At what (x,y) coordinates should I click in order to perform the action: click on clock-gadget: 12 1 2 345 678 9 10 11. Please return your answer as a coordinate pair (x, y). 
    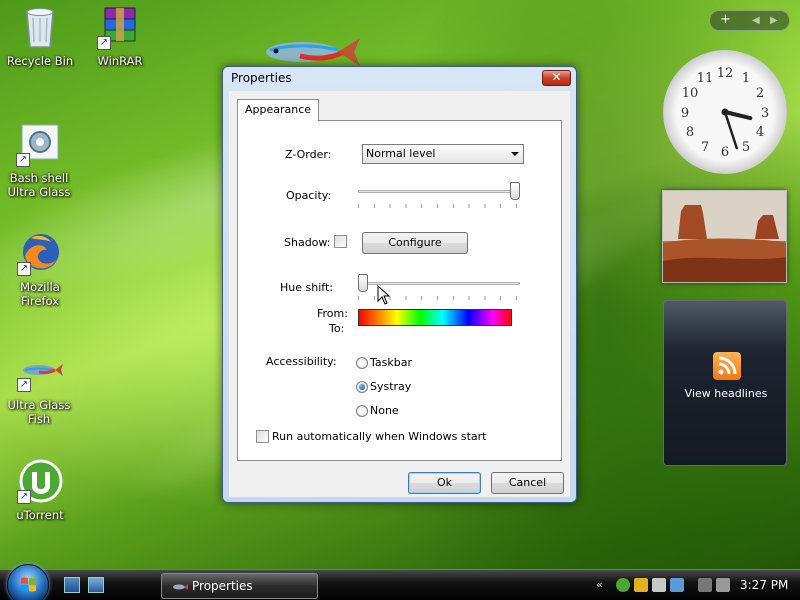
    Looking at the image, I should click on (725, 112).